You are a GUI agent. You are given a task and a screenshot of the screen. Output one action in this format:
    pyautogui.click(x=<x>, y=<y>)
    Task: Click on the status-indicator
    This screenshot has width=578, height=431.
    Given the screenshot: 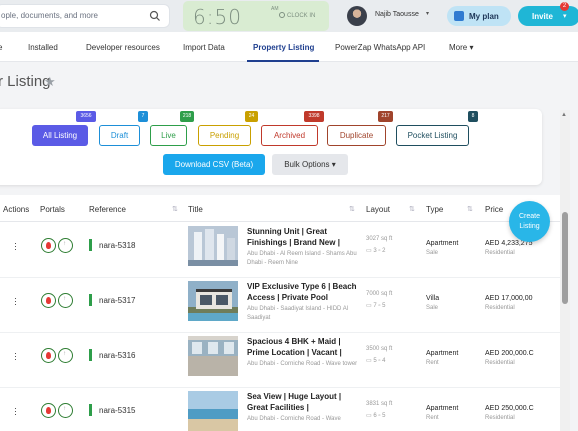 What is the action you would take?
    pyautogui.click(x=90, y=245)
    